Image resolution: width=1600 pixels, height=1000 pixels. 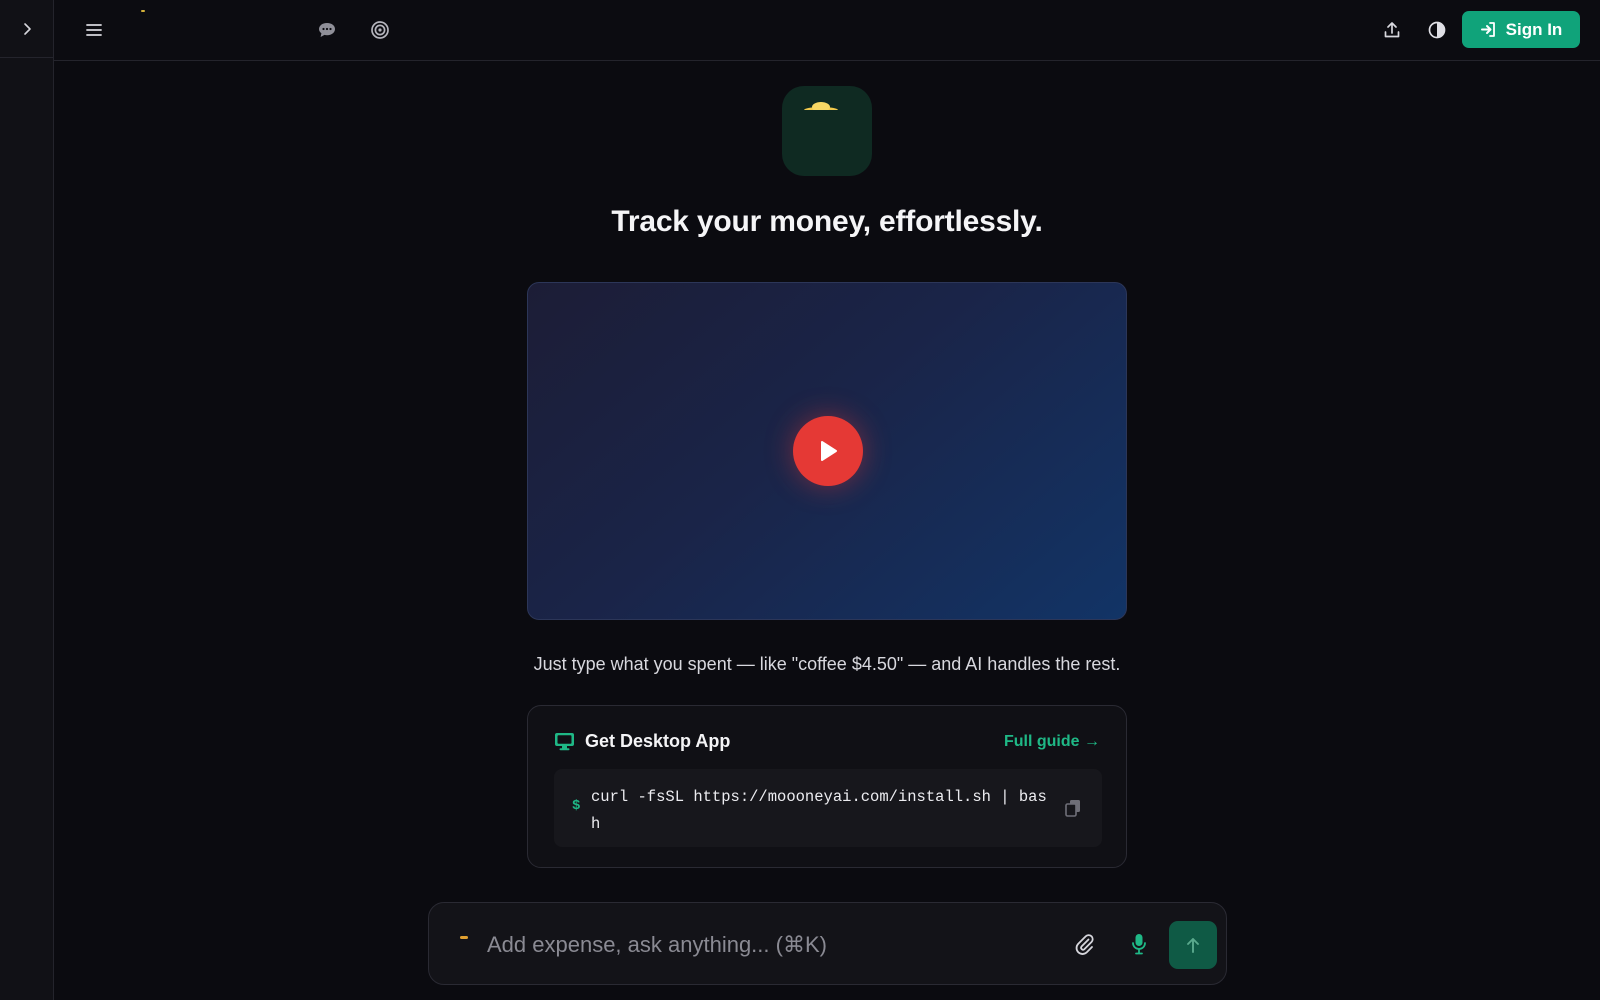 I want to click on page-headline: Track your money, effortlessly., so click(x=827, y=221).